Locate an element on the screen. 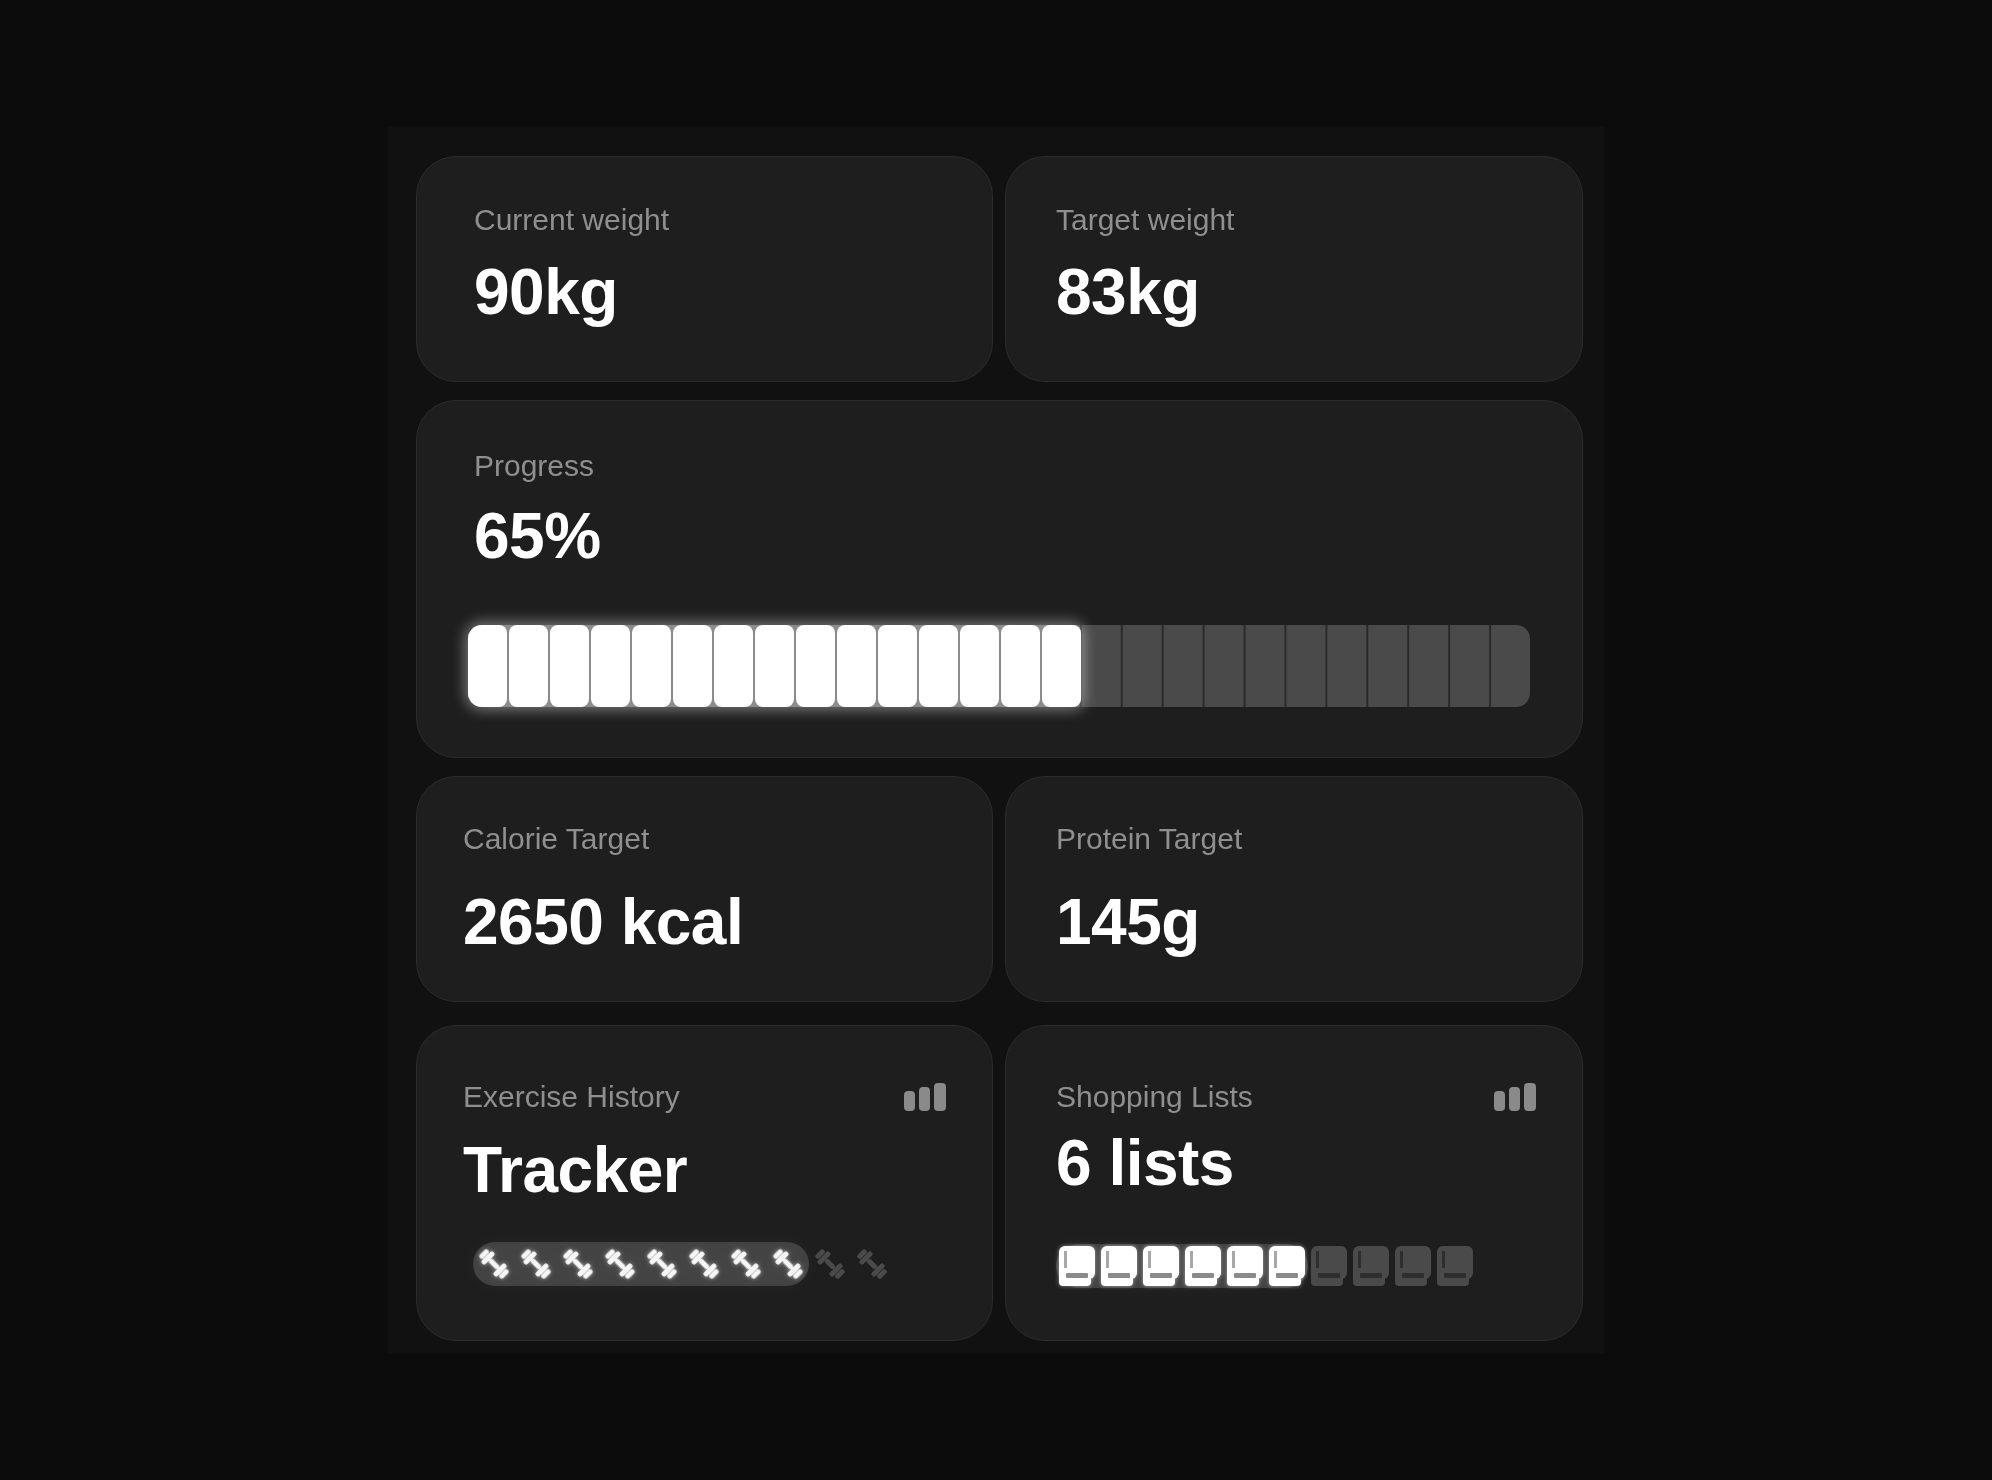  card-value: 2650 kcal is located at coordinates (603, 922).